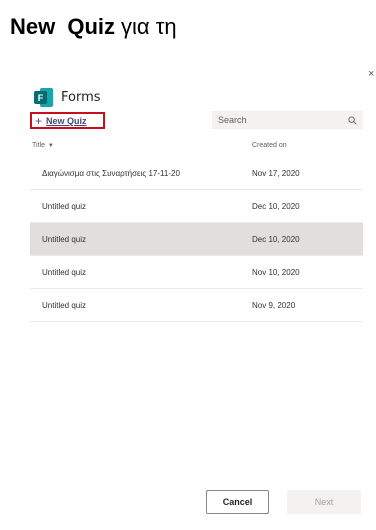 The height and width of the screenshot is (530, 376). Describe the element at coordinates (63, 26) in the screenshot. I see `heading-bold-text: New Quiz` at that location.